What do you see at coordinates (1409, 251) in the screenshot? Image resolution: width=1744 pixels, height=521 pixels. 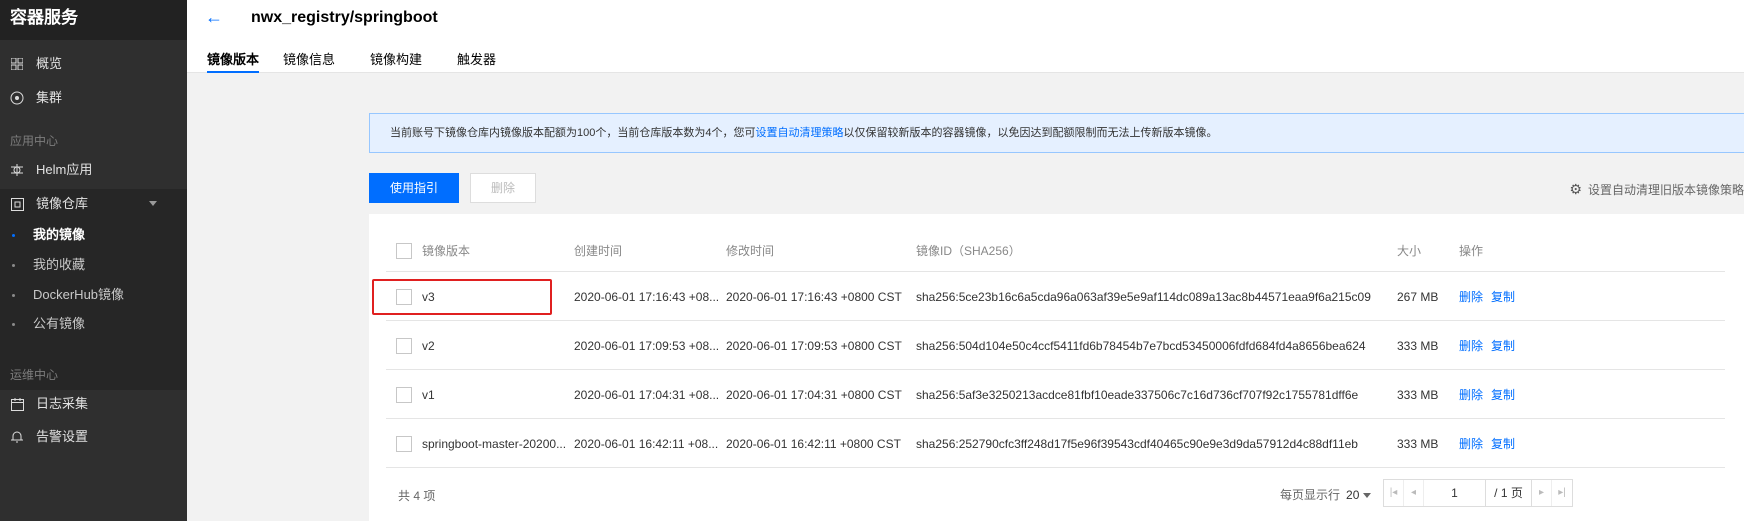 I see `col-size: 大小` at bounding box center [1409, 251].